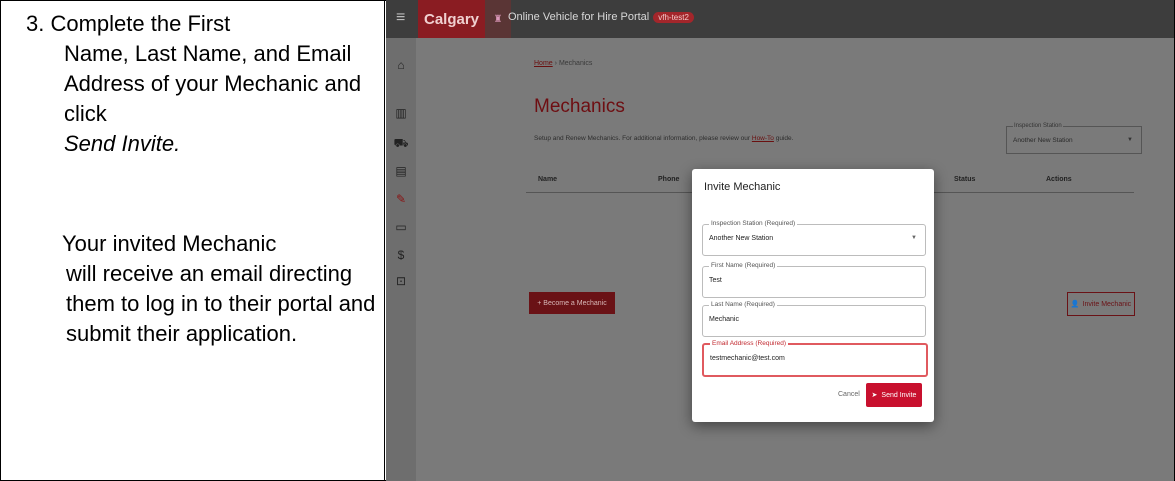  I want to click on person-add-icon: 👤, so click(1075, 304).